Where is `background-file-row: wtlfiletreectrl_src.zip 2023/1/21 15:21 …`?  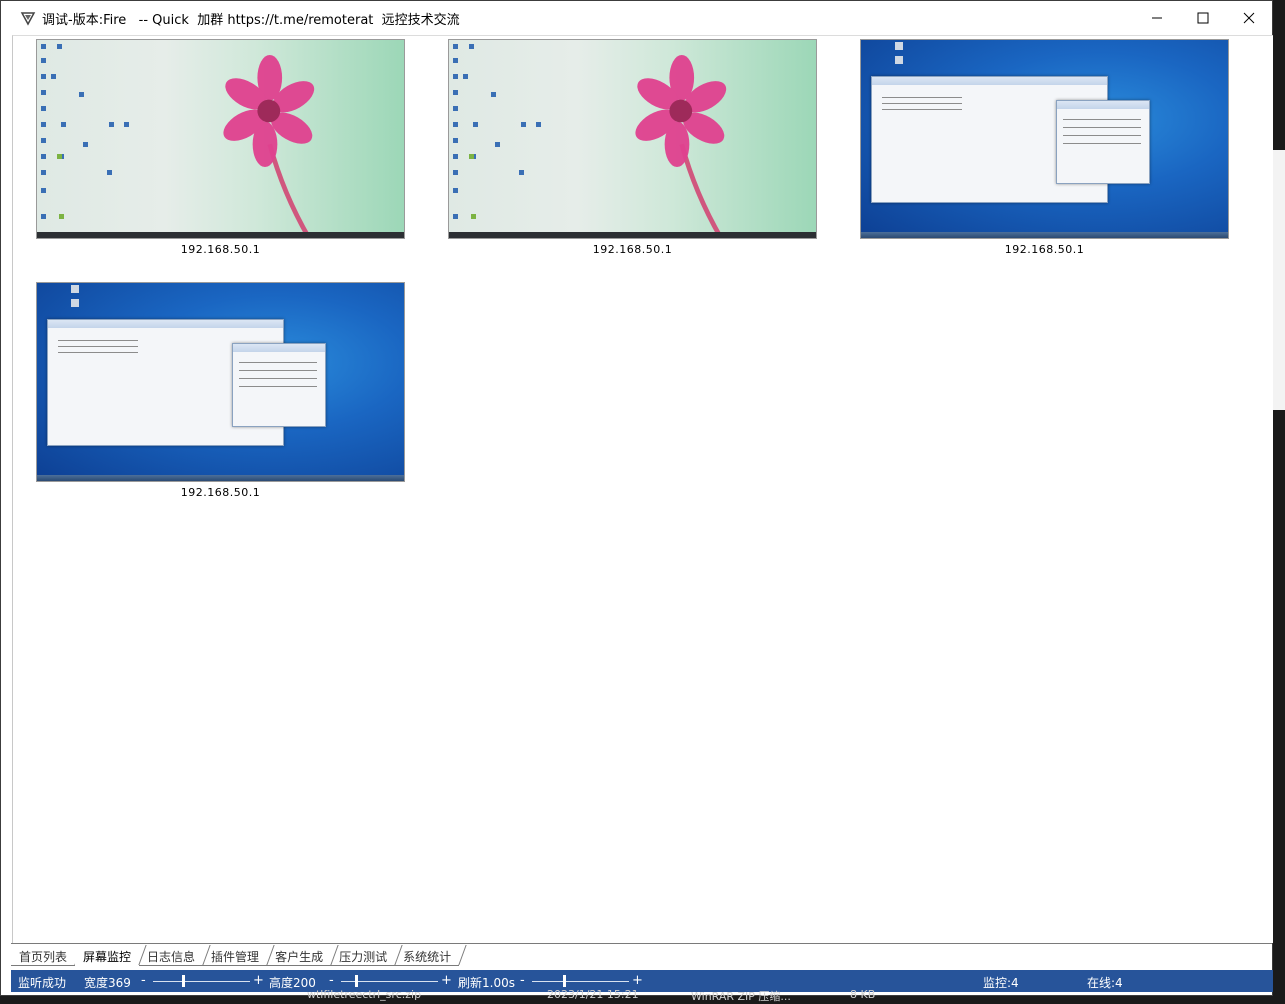
background-file-row: wtlfiletreectrl_src.zip 2023/1/21 15:21 … is located at coordinates (630, 995).